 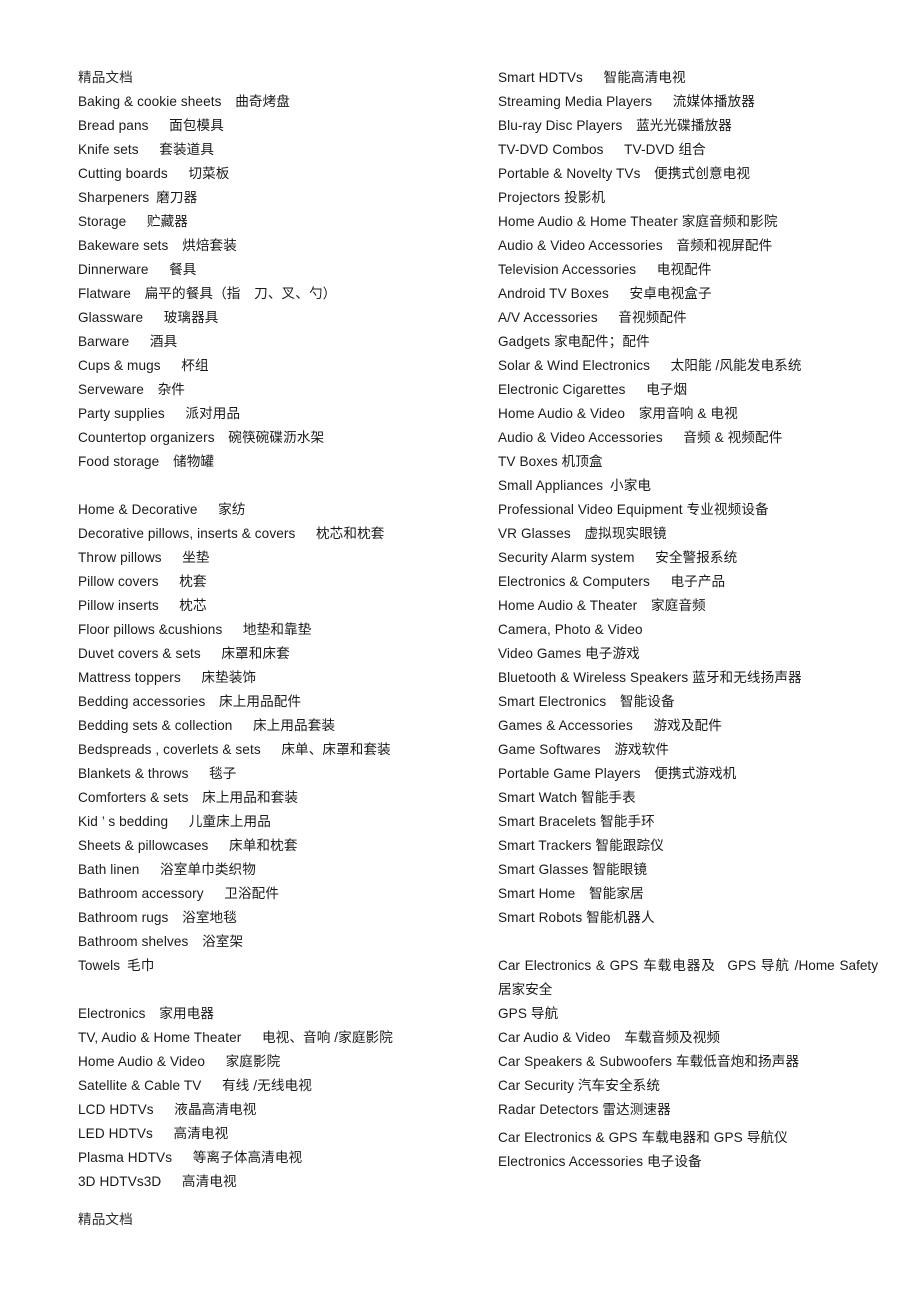 What do you see at coordinates (184, 653) in the screenshot?
I see `left-entry-item: Duvet covers & sets 床罩和床套` at bounding box center [184, 653].